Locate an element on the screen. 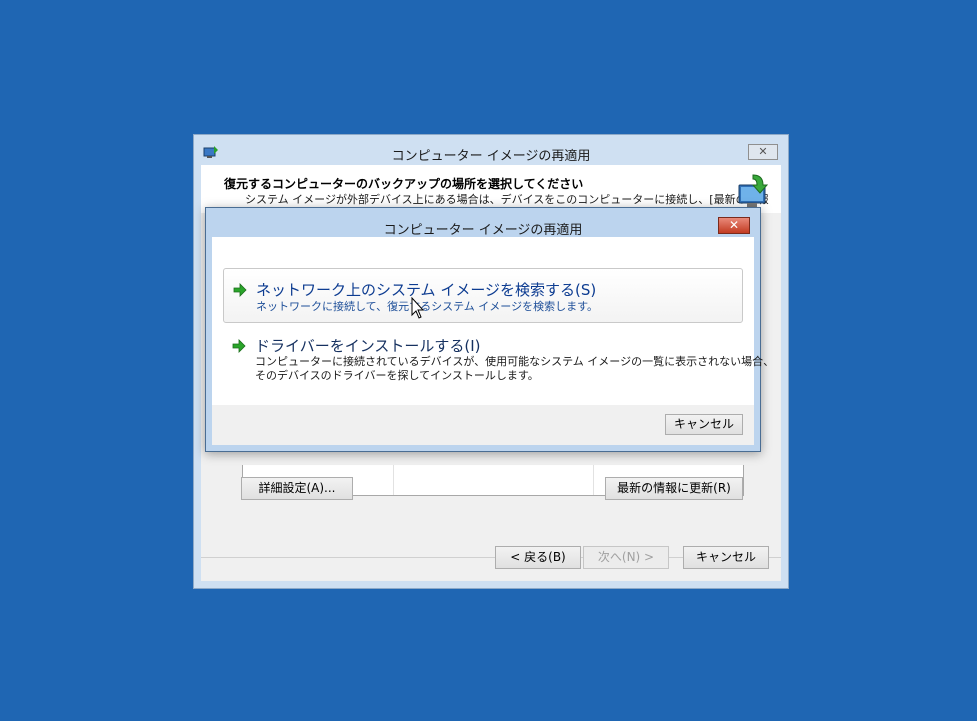 The height and width of the screenshot is (721, 977). option-description: ネットワークに接続して、復元するシステム イメージを検索します。 is located at coordinates (427, 306).